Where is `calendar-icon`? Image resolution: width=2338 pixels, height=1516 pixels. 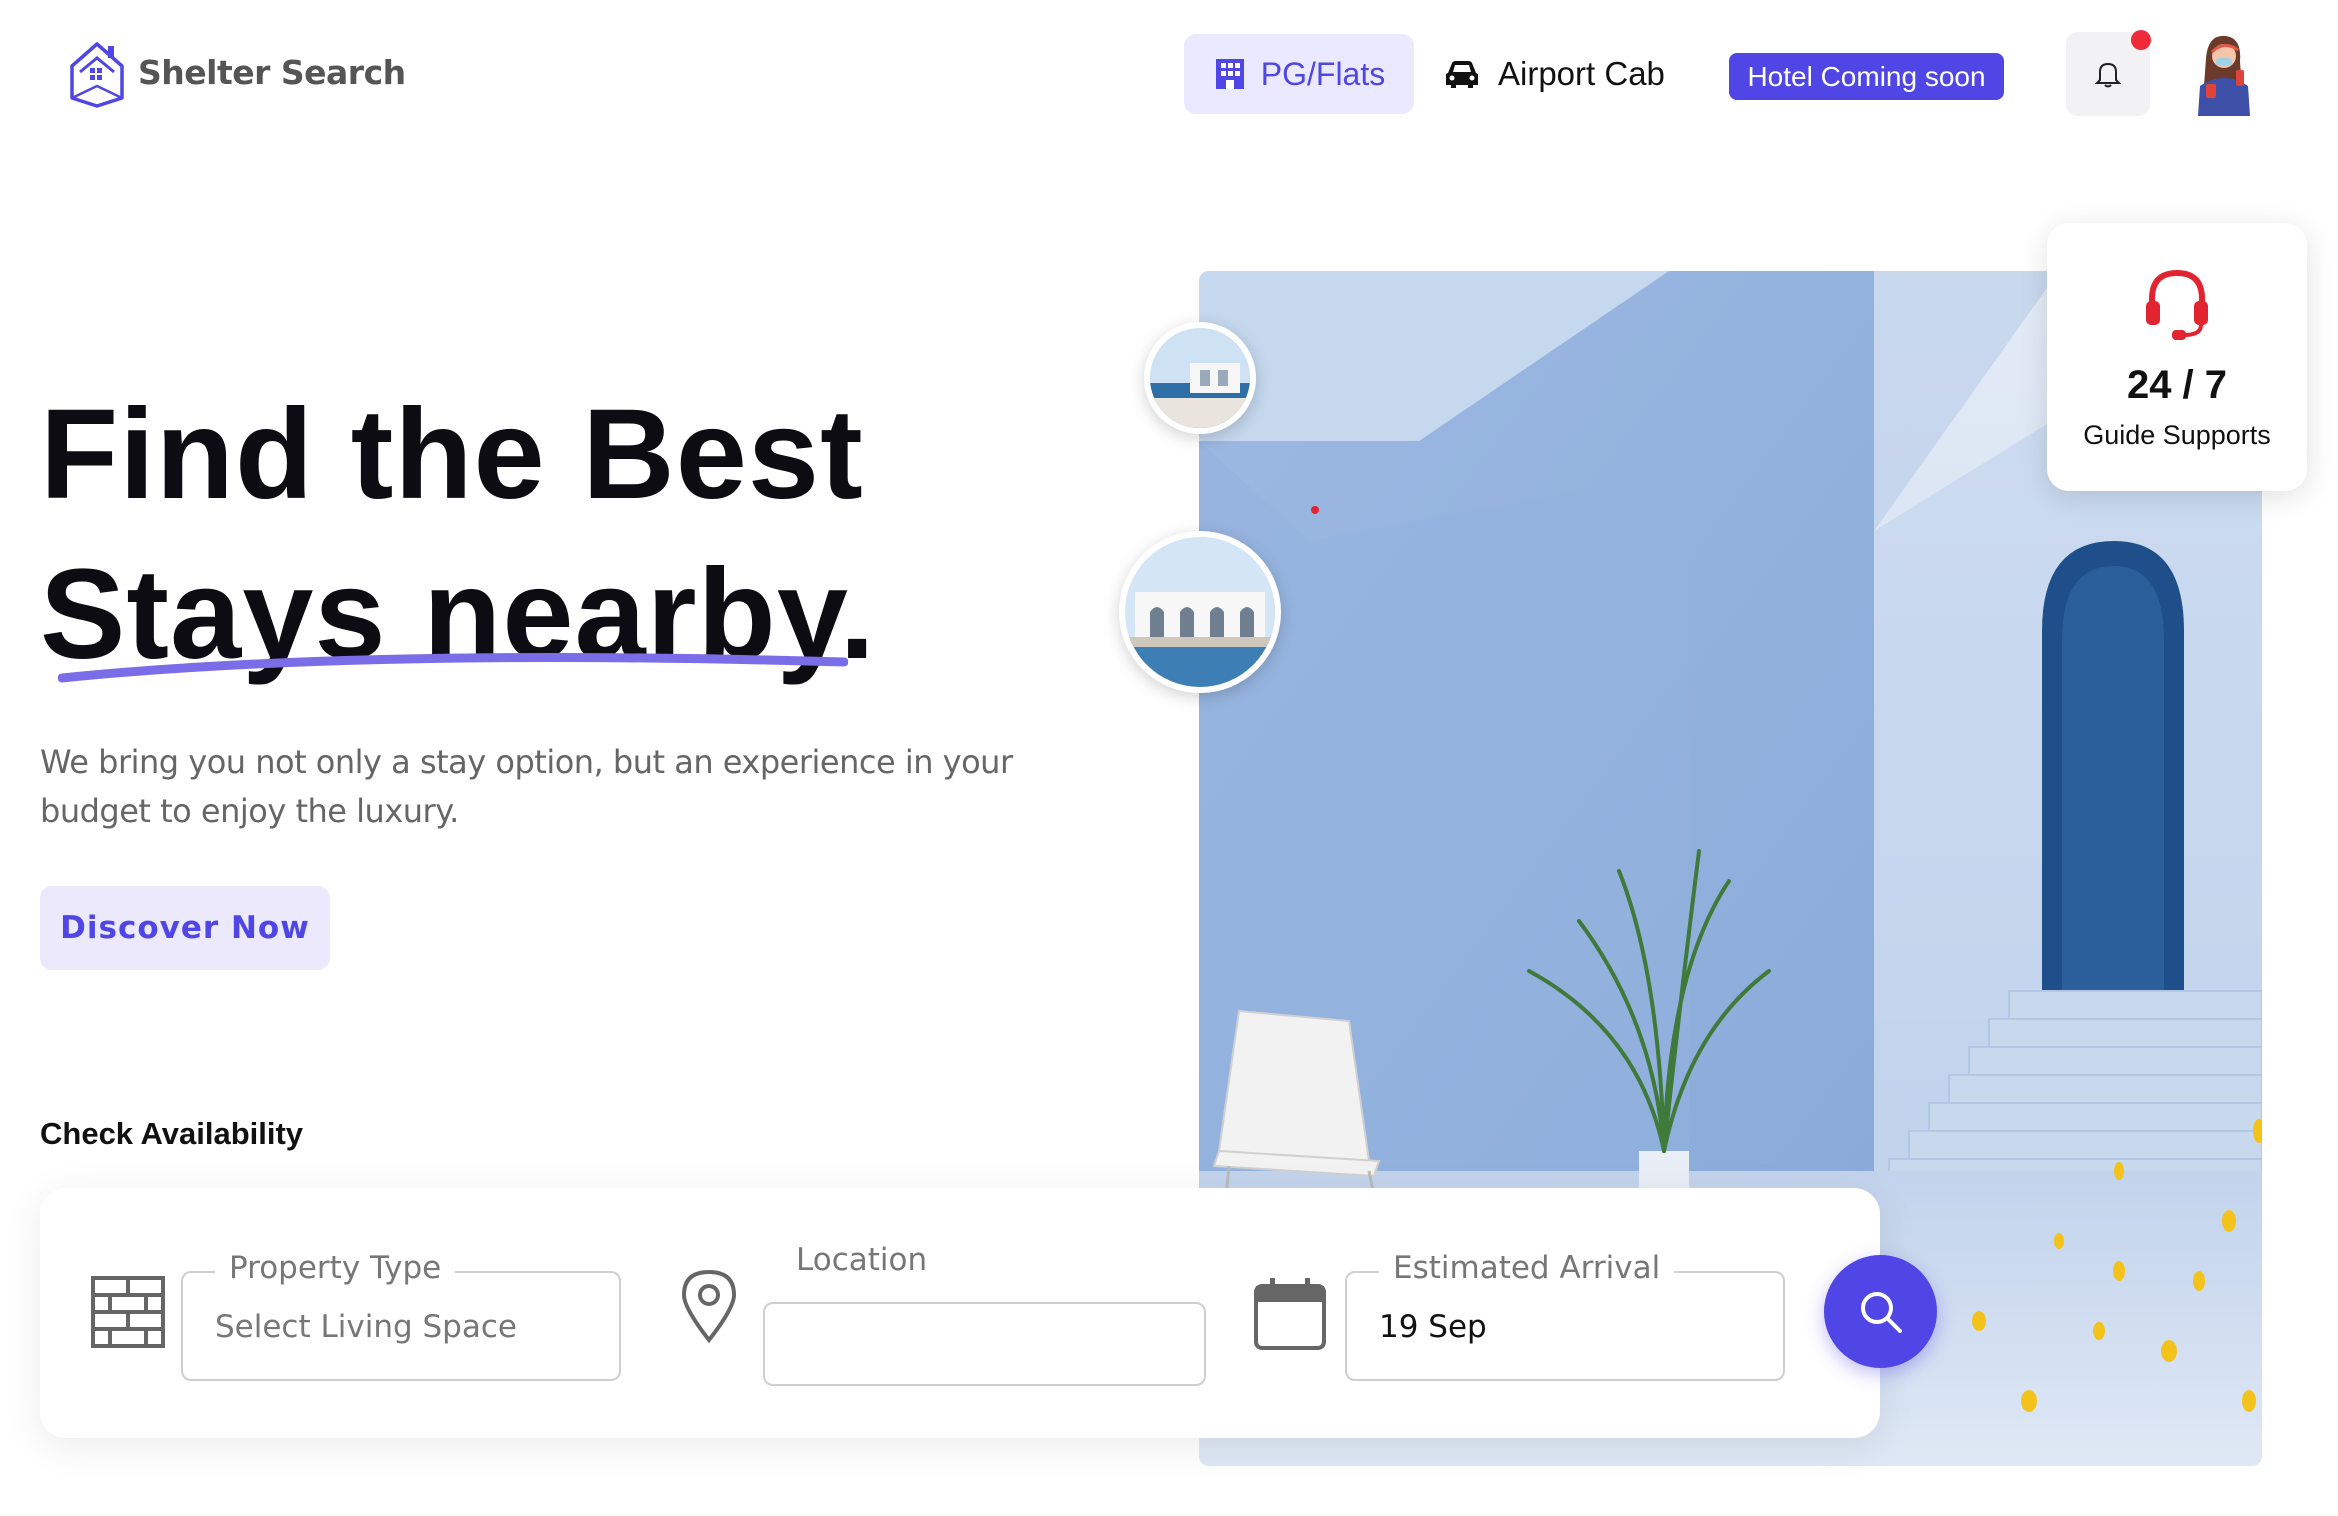
calendar-icon is located at coordinates (1290, 1314).